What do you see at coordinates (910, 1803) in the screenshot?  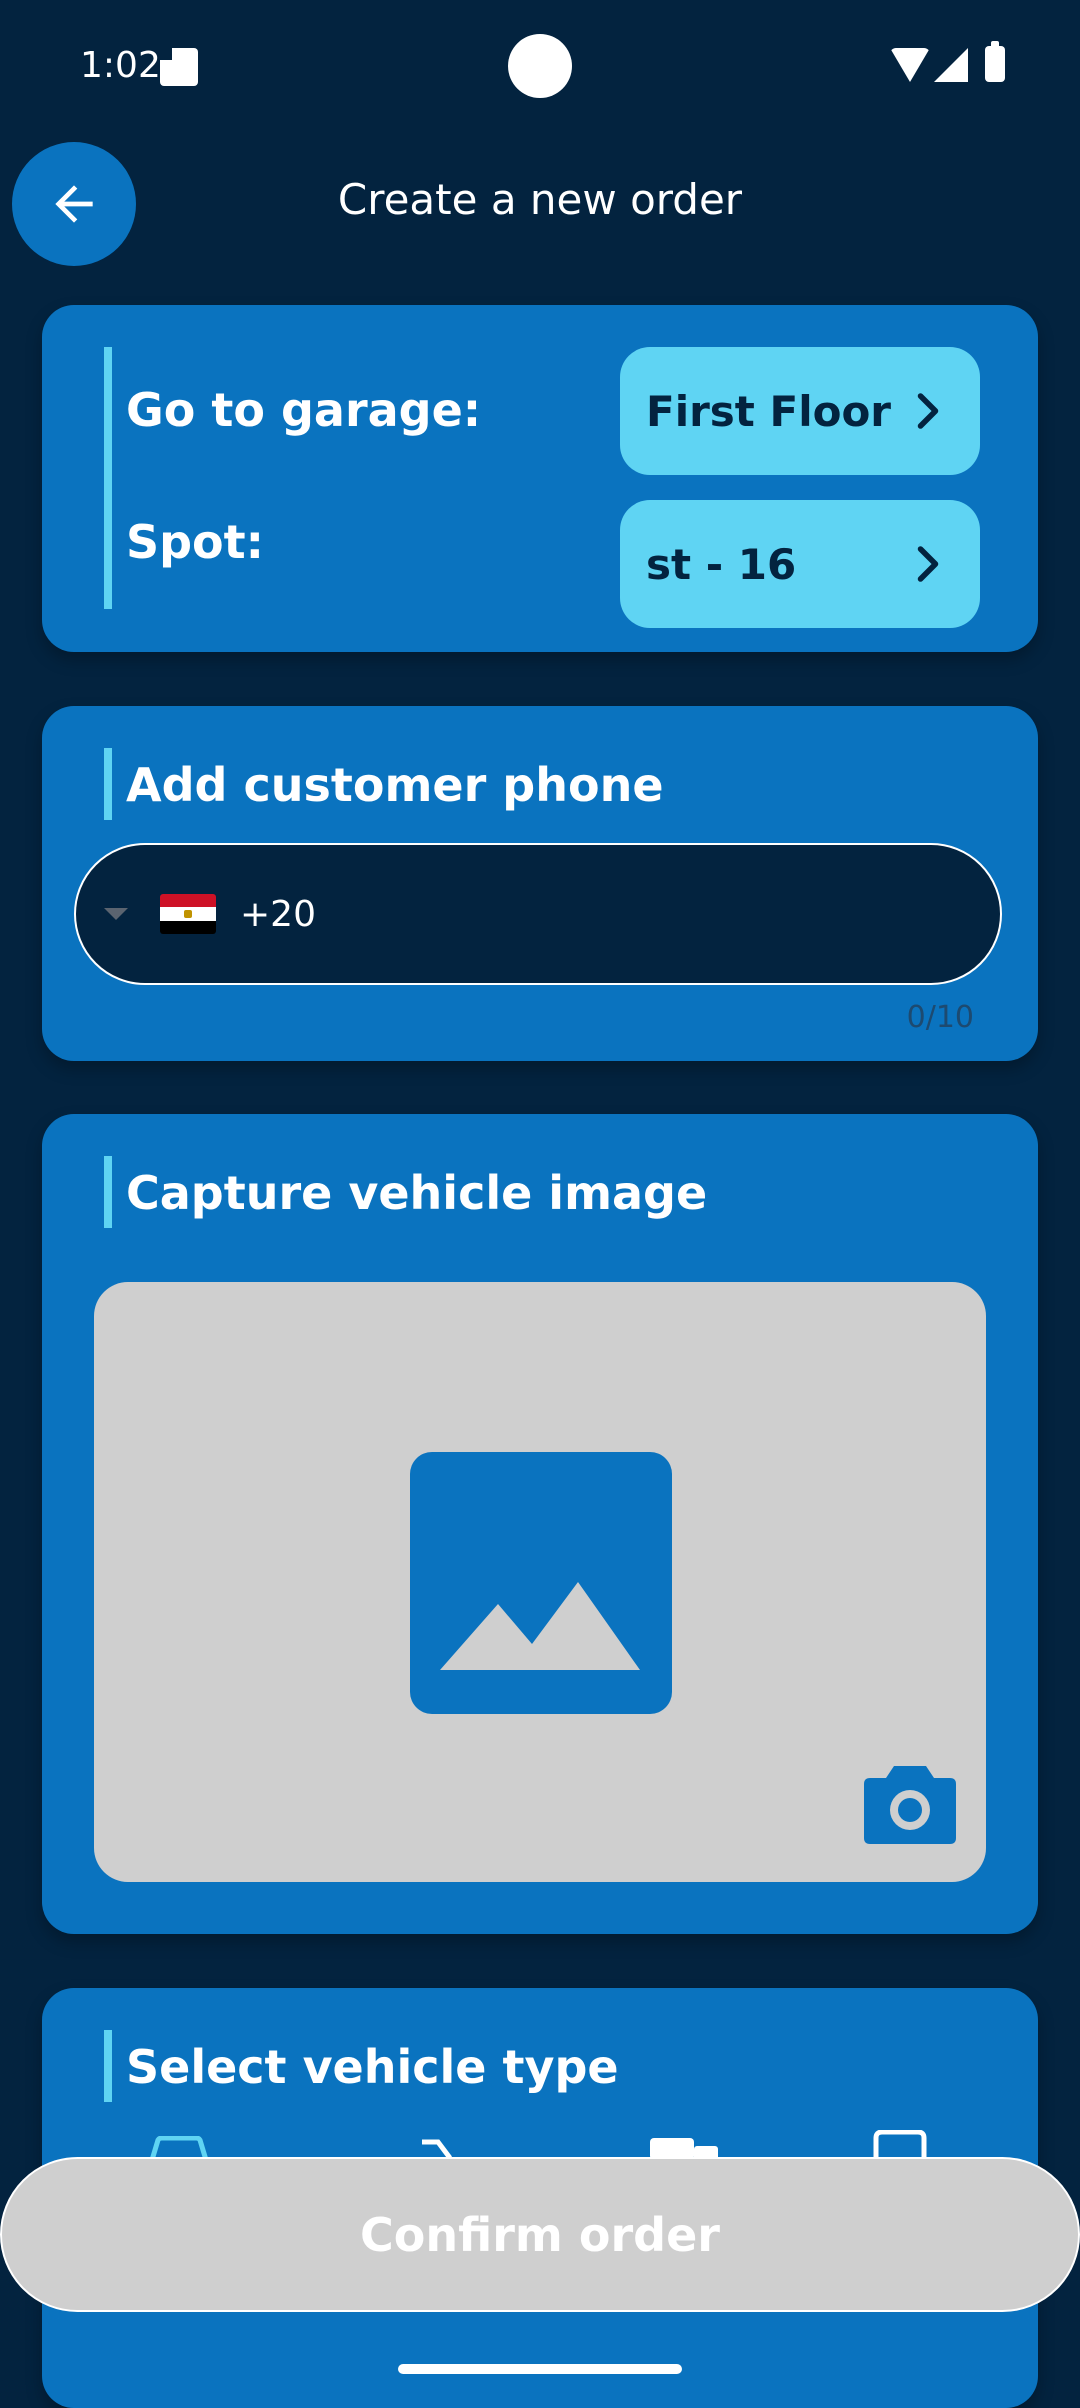 I see `camera-icon` at bounding box center [910, 1803].